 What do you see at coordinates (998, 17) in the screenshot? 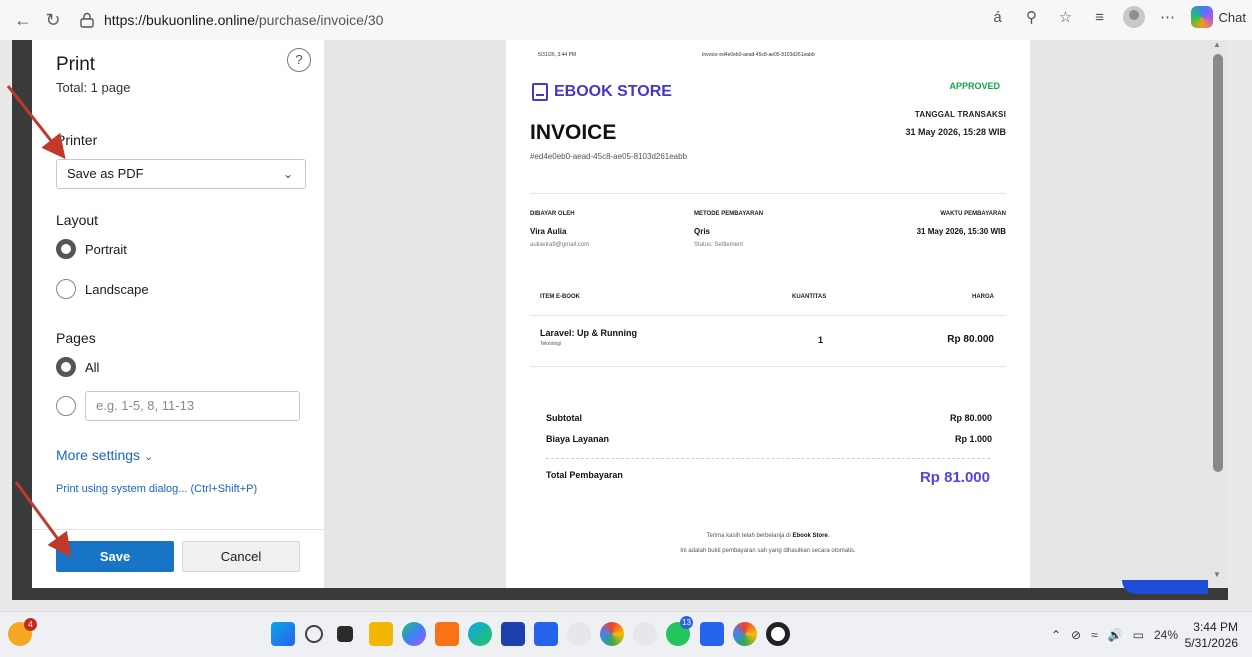
I see `read-aloud-icon: á` at bounding box center [998, 17].